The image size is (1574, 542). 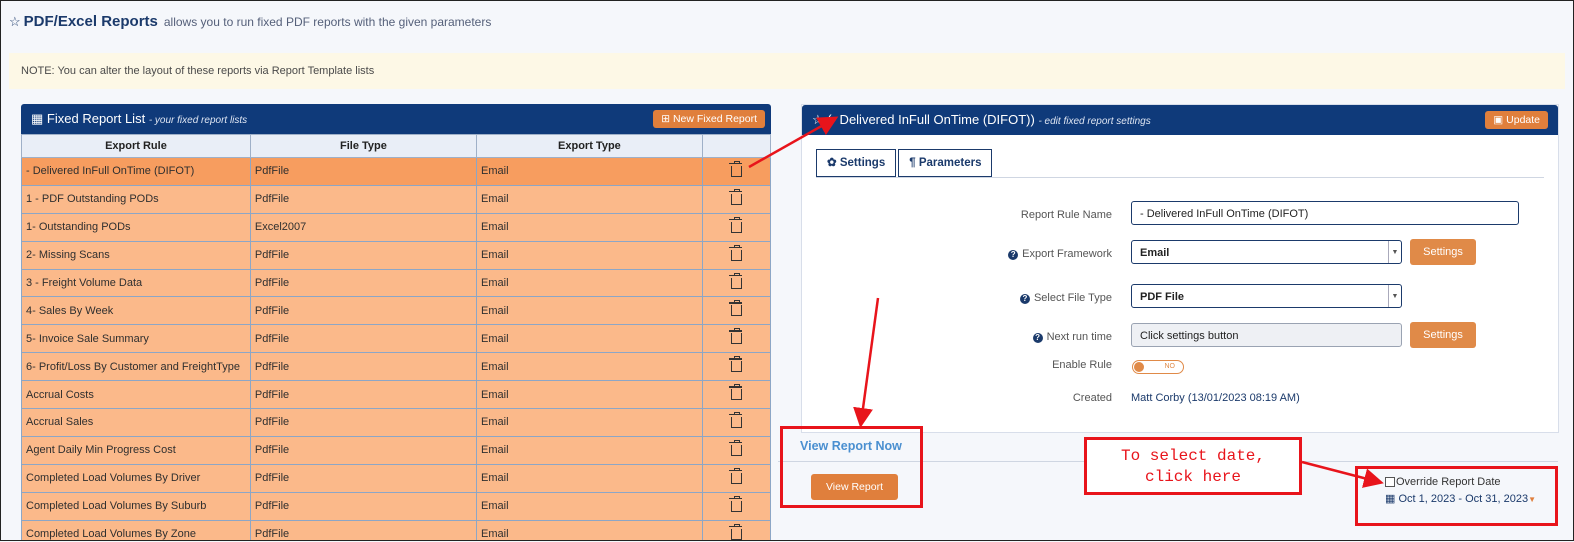 What do you see at coordinates (866, 362) in the screenshot?
I see `arrow-to-view-report` at bounding box center [866, 362].